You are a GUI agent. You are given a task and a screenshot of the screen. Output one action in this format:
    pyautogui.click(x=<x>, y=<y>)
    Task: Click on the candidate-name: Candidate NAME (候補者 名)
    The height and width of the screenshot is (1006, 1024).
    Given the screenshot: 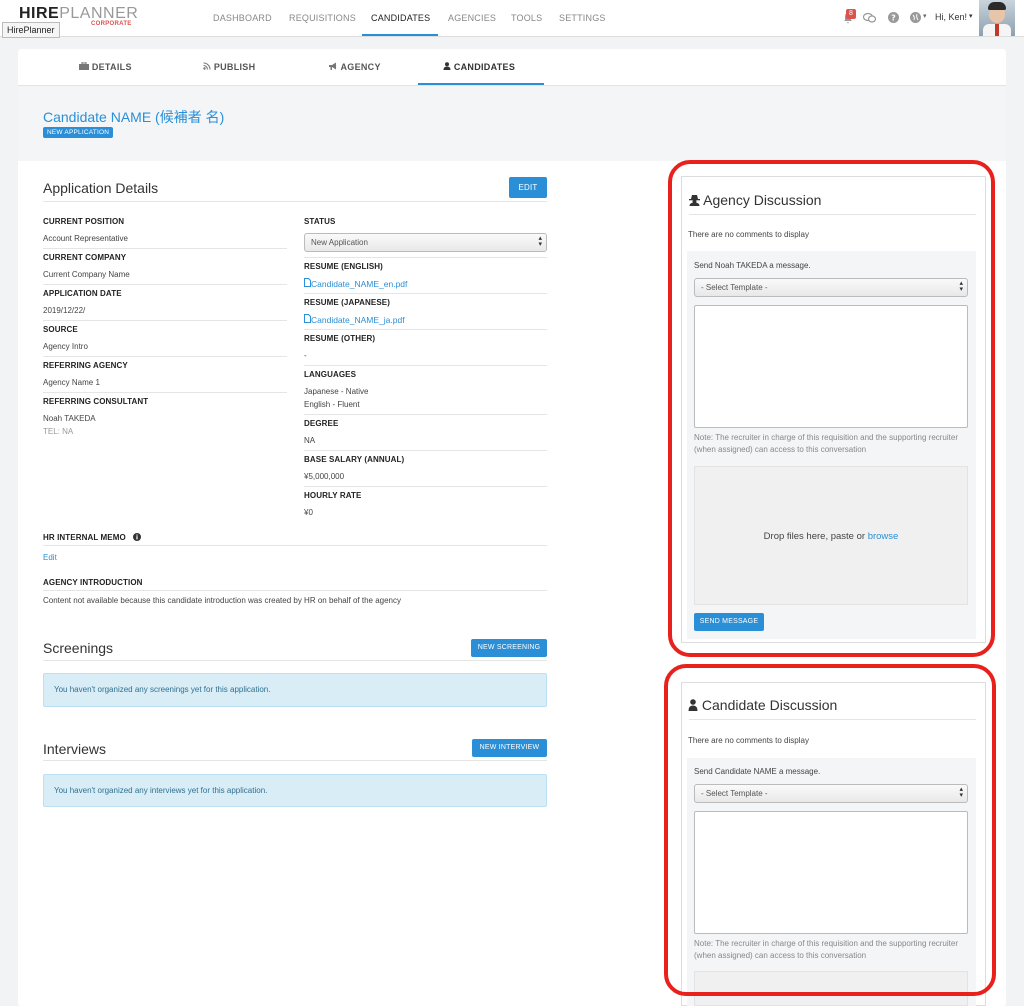 What is the action you would take?
    pyautogui.click(x=134, y=117)
    